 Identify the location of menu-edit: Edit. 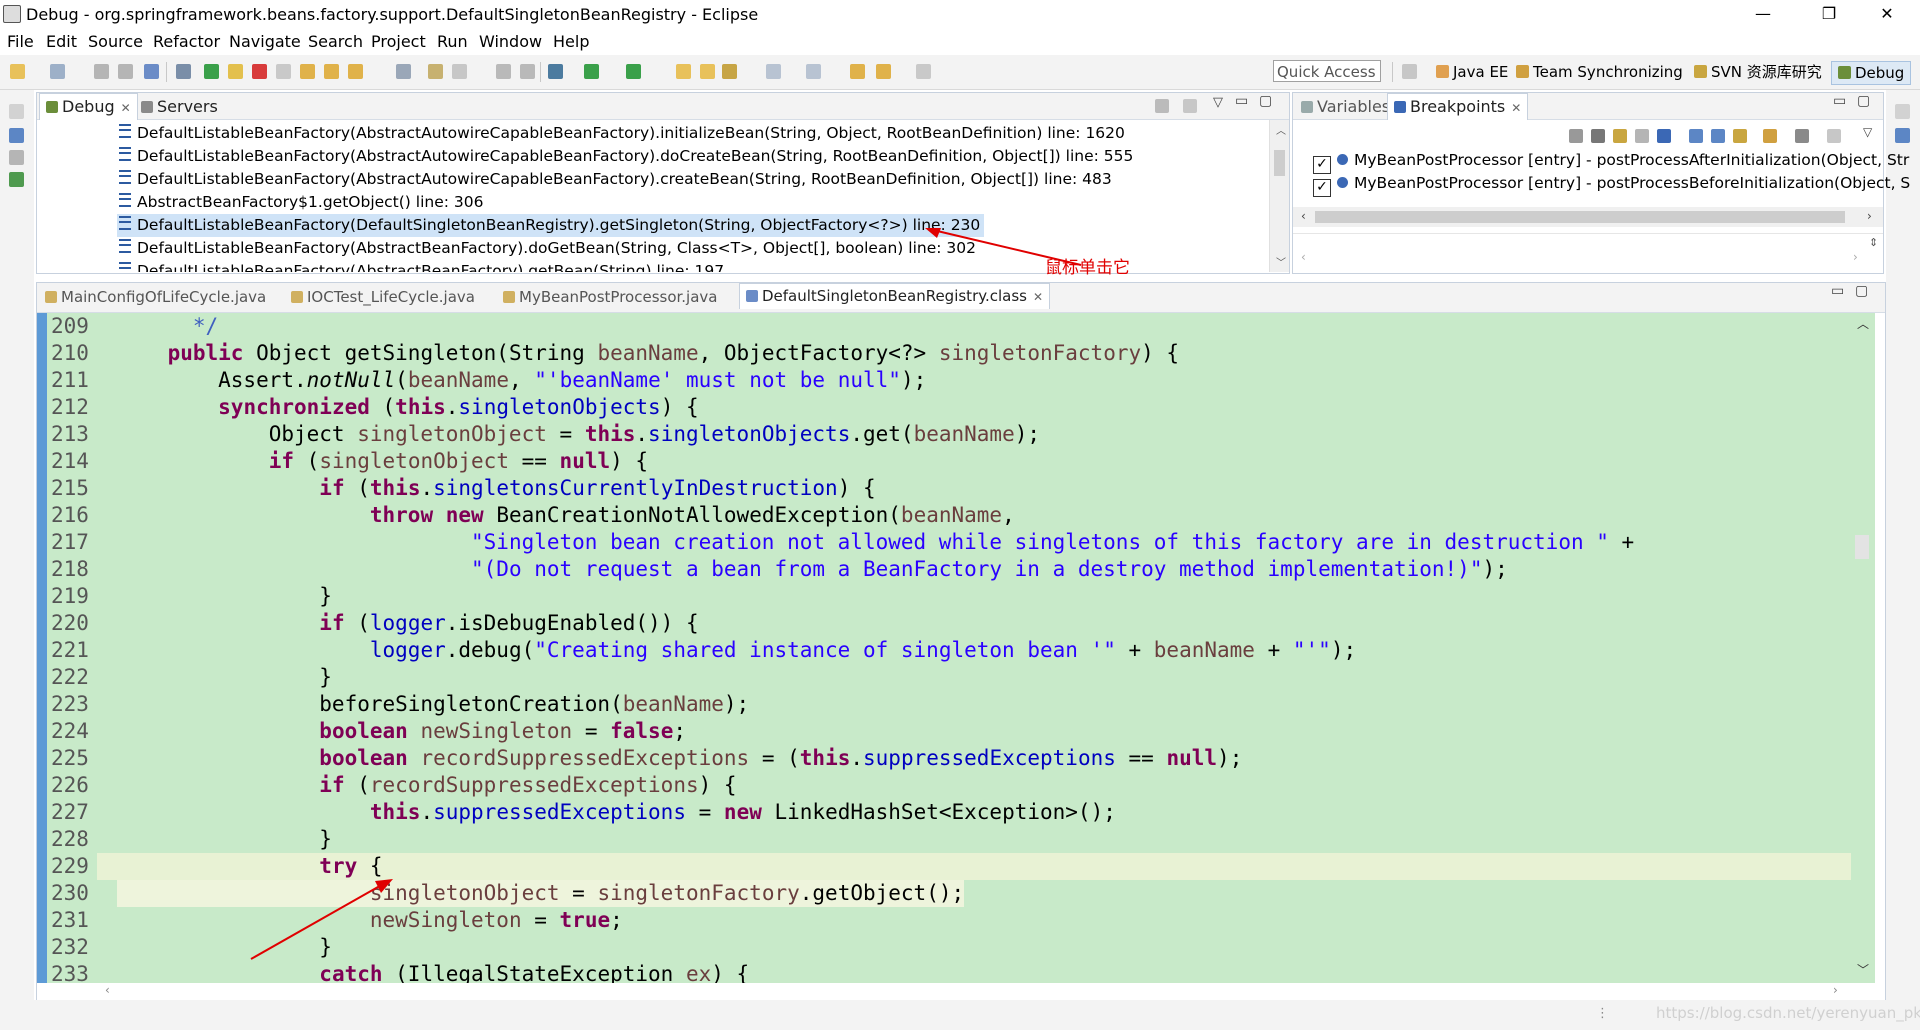
(61, 41).